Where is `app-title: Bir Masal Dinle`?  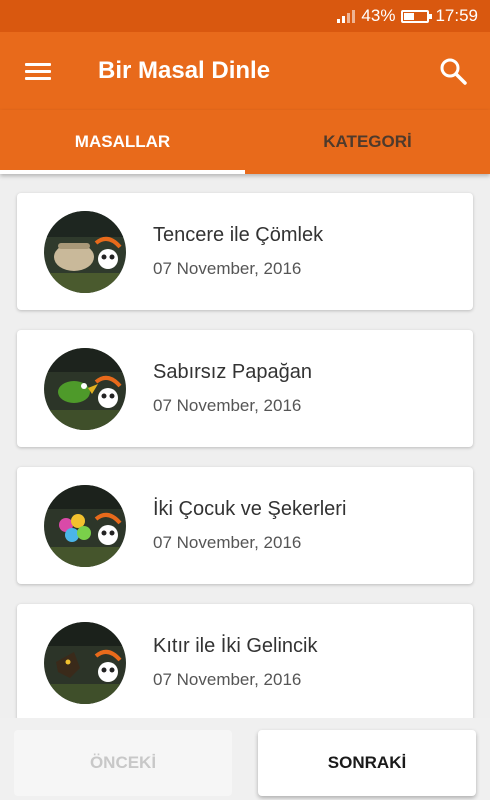 app-title: Bir Masal Dinle is located at coordinates (184, 70).